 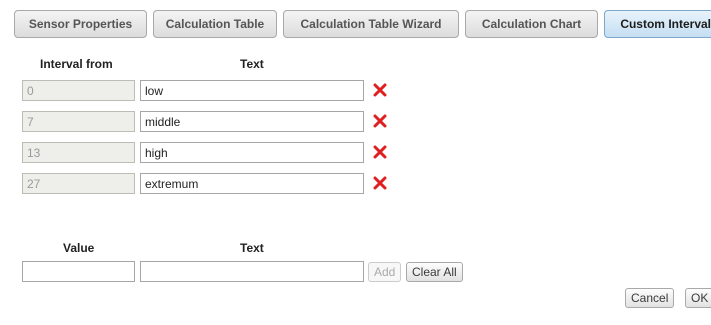 What do you see at coordinates (252, 271) in the screenshot?
I see `new-text-input` at bounding box center [252, 271].